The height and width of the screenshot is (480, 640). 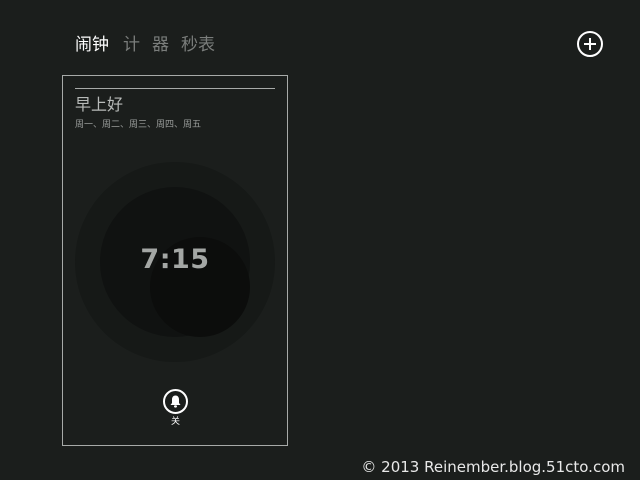 What do you see at coordinates (198, 45) in the screenshot?
I see `tab-stopwatch: 秒表` at bounding box center [198, 45].